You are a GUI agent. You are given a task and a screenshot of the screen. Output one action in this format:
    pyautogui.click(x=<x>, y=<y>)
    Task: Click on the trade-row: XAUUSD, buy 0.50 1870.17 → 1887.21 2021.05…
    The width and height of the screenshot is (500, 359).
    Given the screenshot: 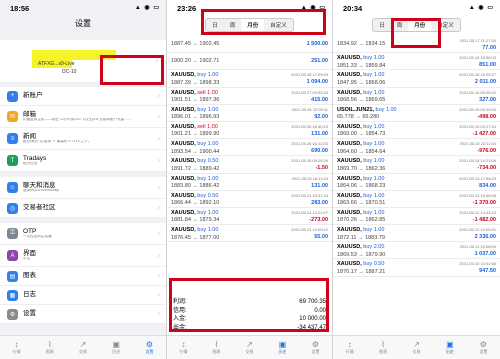 What is the action you would take?
    pyautogui.click(x=416, y=268)
    